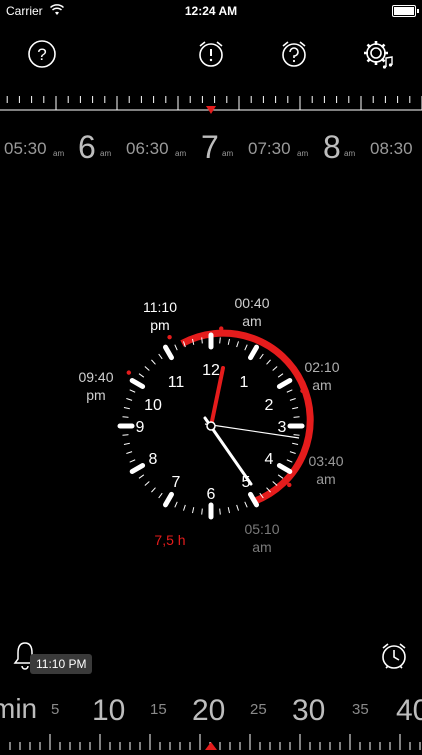 The height and width of the screenshot is (755, 422). I want to click on clock-number-12: 12, so click(211, 370).